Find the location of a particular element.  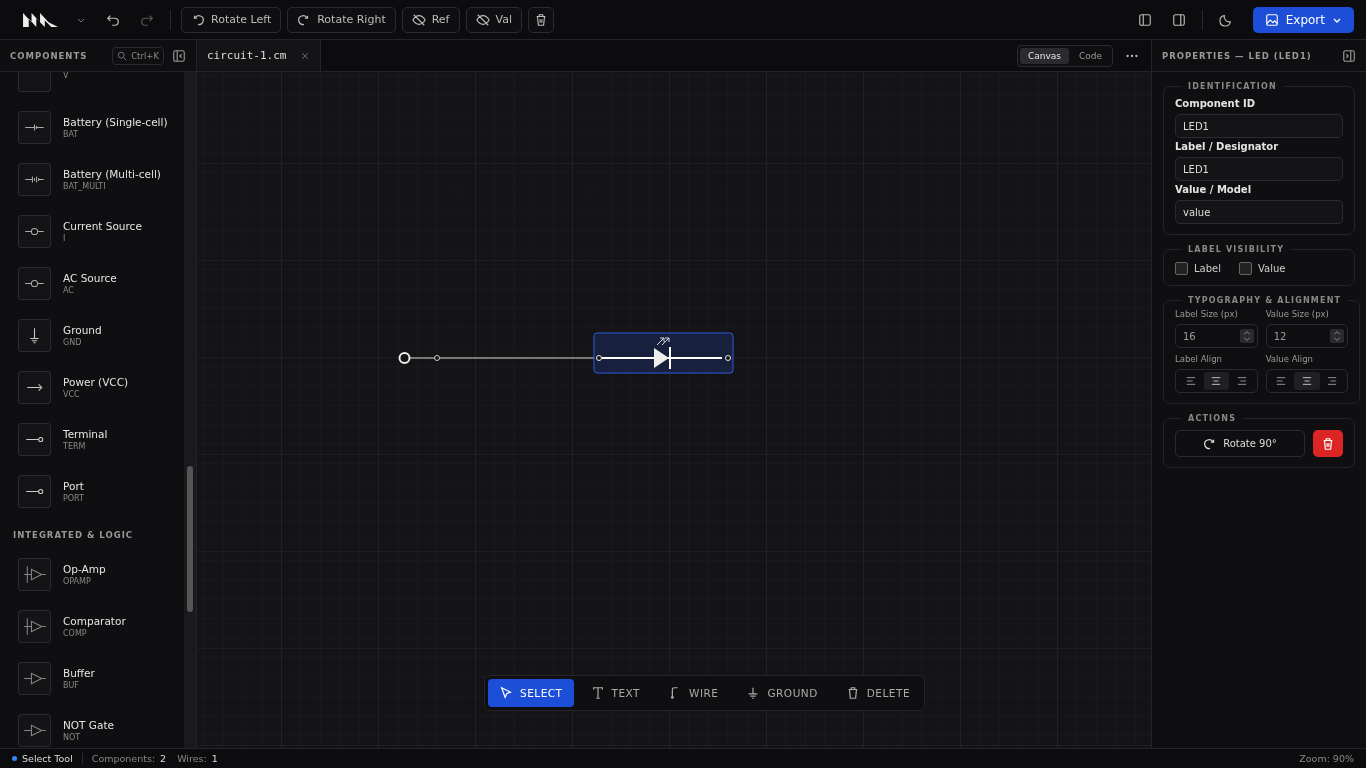

toolbar-button: Val is located at coordinates (493, 19).